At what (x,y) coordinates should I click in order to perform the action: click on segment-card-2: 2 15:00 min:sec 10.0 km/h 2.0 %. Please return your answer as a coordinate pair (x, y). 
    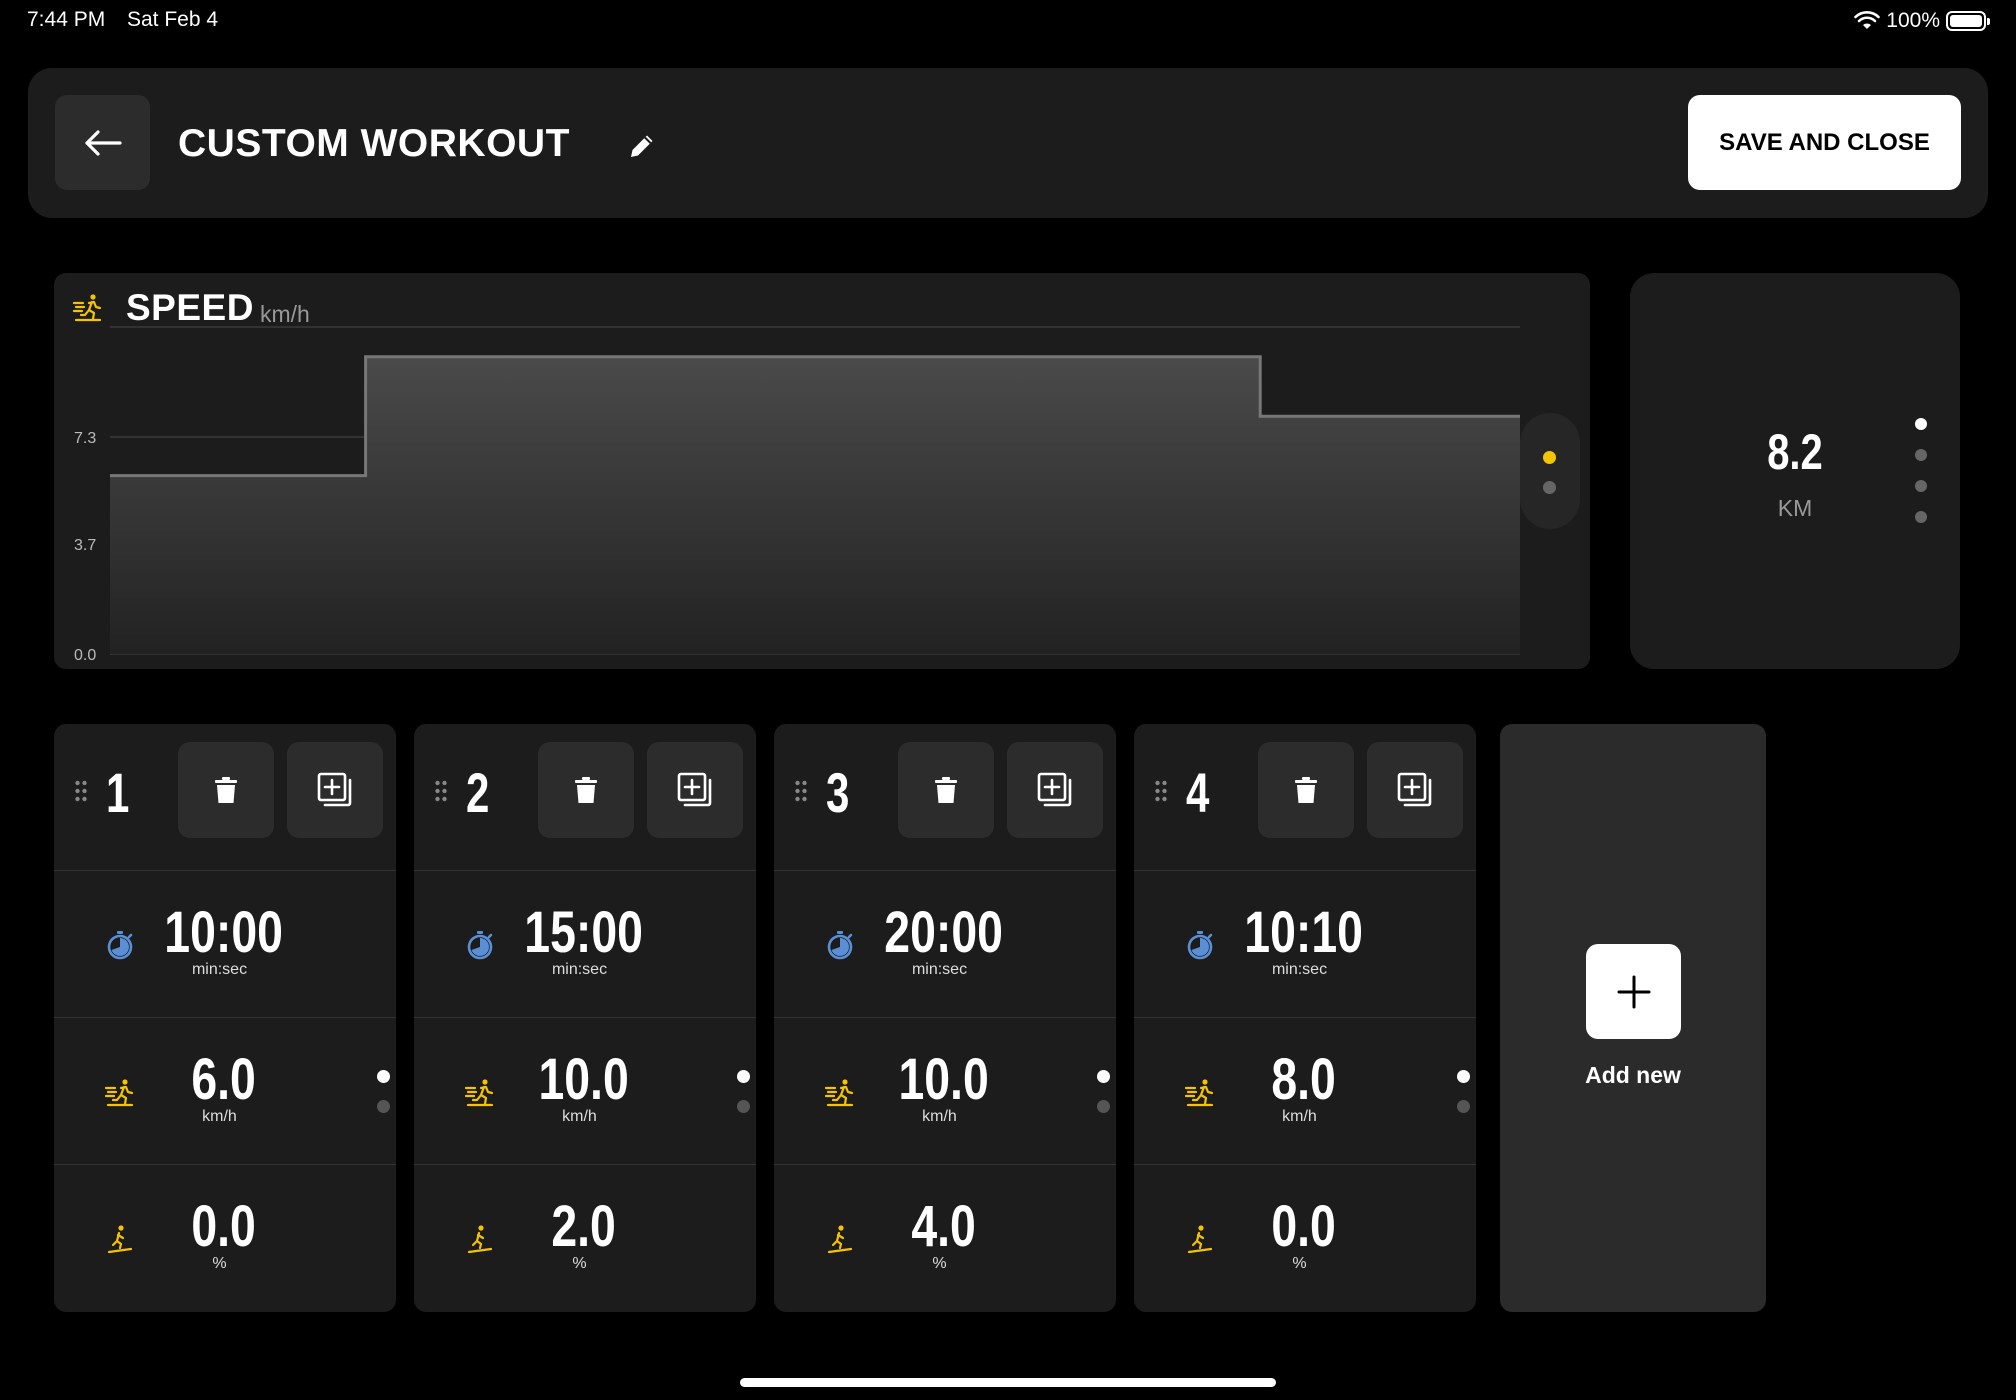
    Looking at the image, I should click on (585, 1018).